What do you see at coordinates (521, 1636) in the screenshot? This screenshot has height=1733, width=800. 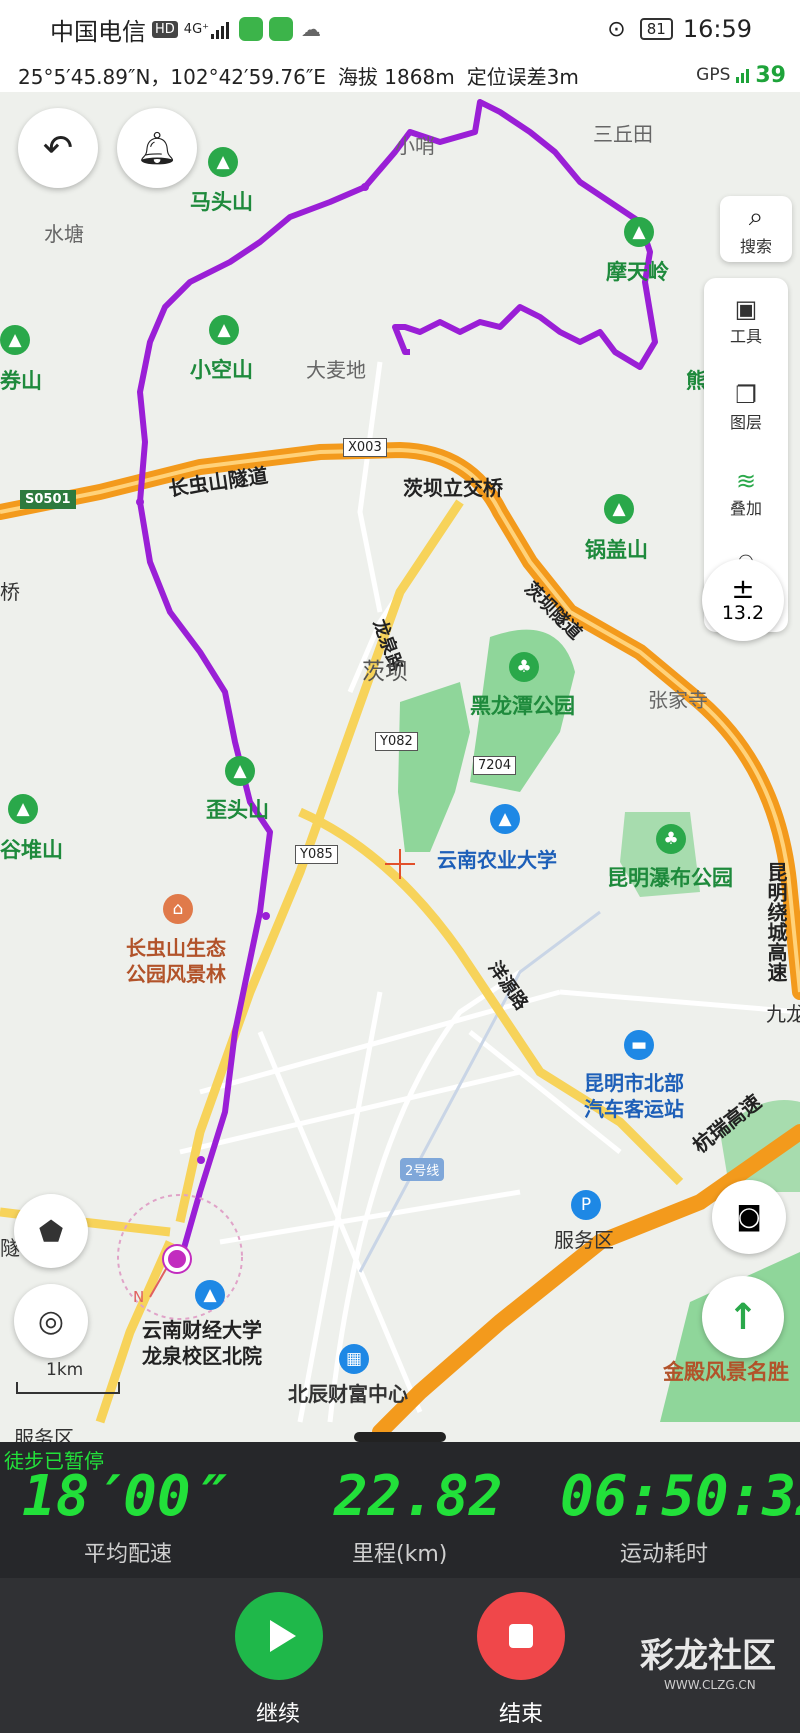 I see `stop-button` at bounding box center [521, 1636].